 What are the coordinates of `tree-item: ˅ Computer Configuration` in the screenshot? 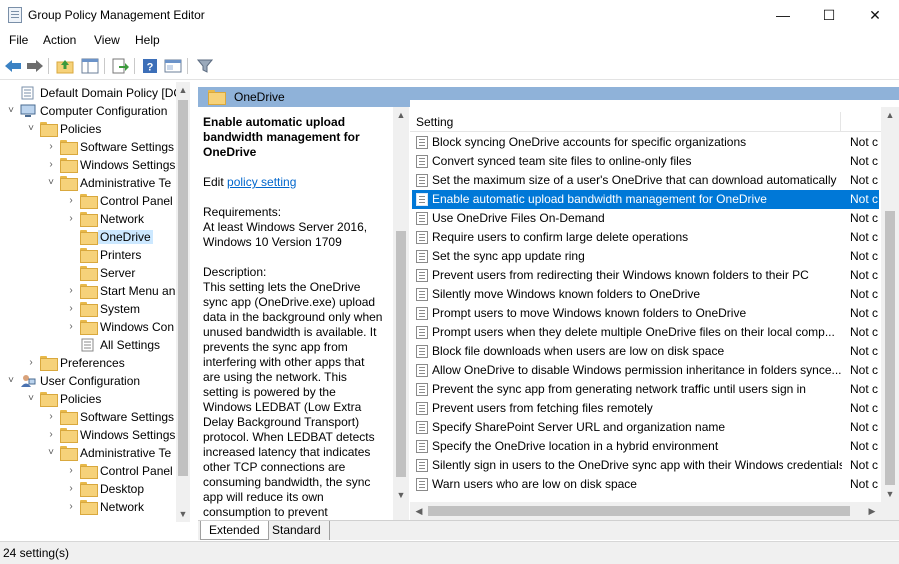 It's located at (88, 111).